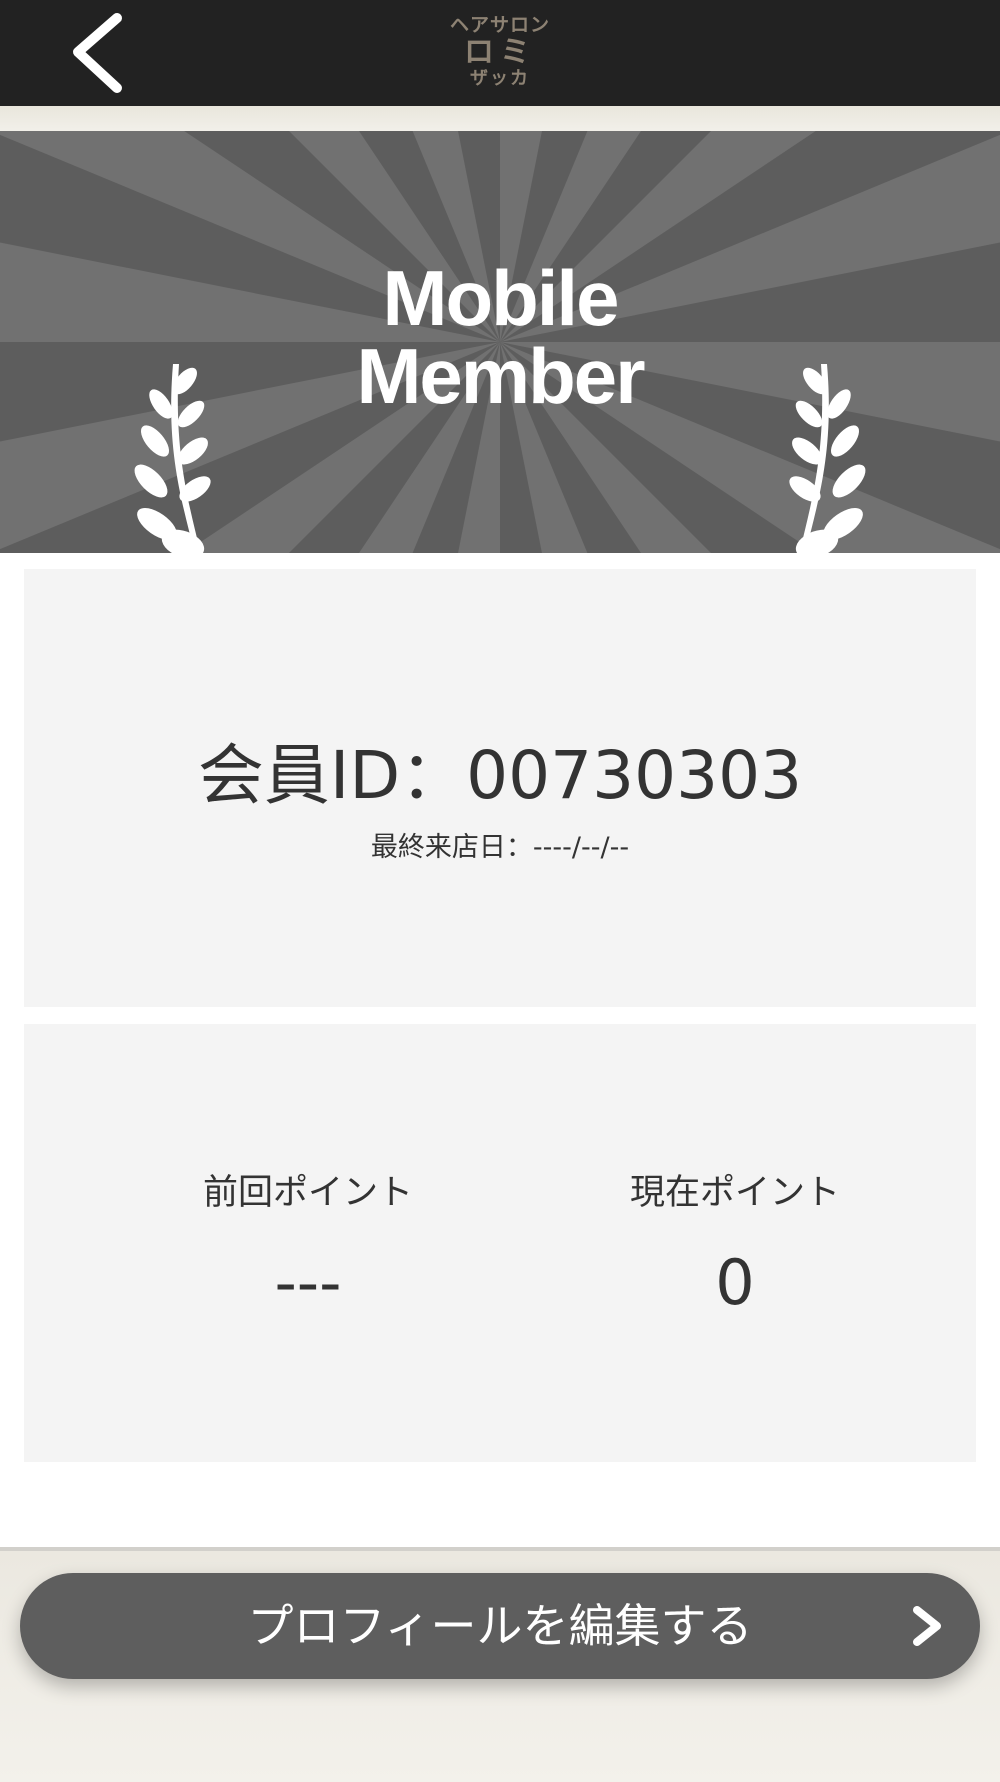 The image size is (1000, 1782). I want to click on top-bar: ヘアサロン ロミ ザッカ, so click(500, 53).